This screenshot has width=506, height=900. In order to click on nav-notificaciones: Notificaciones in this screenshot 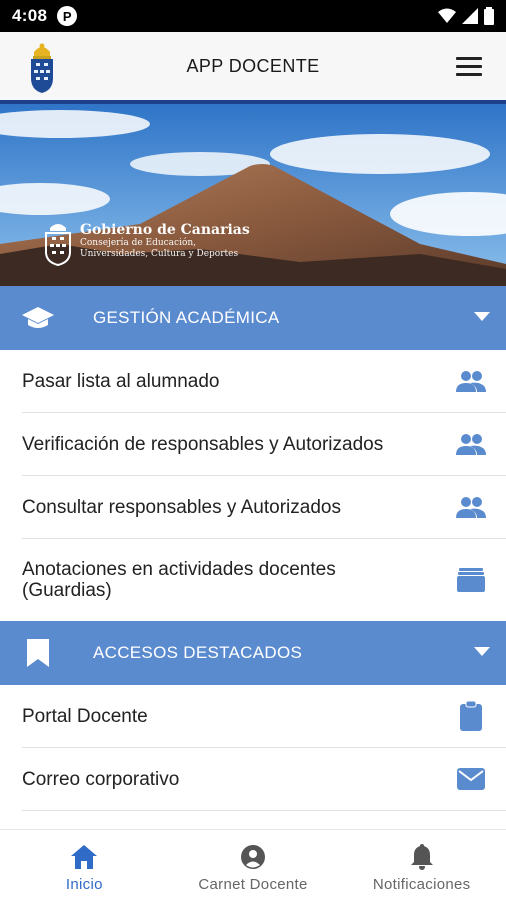, I will do `click(421, 865)`.